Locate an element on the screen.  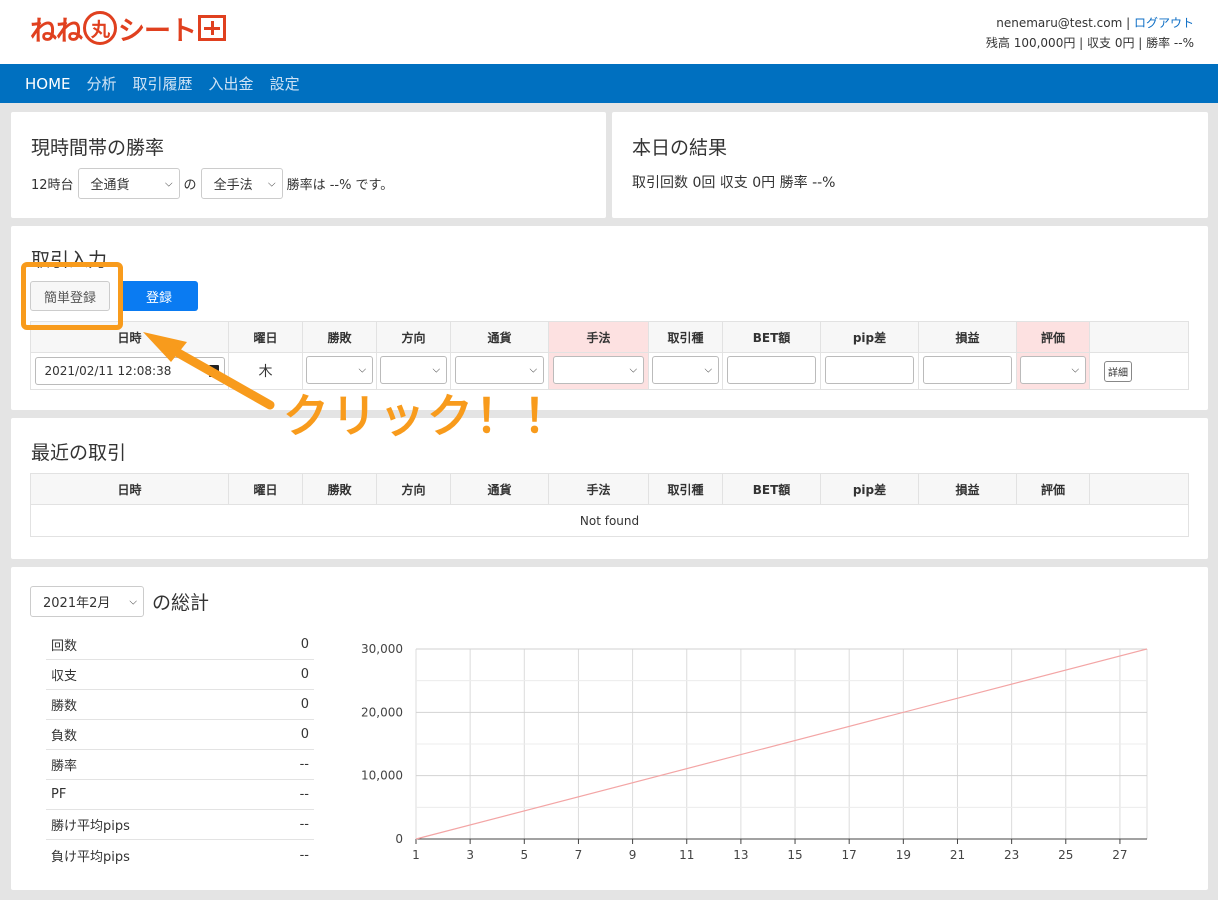
month-select: 2021年2月 ⌵ is located at coordinates (87, 601).